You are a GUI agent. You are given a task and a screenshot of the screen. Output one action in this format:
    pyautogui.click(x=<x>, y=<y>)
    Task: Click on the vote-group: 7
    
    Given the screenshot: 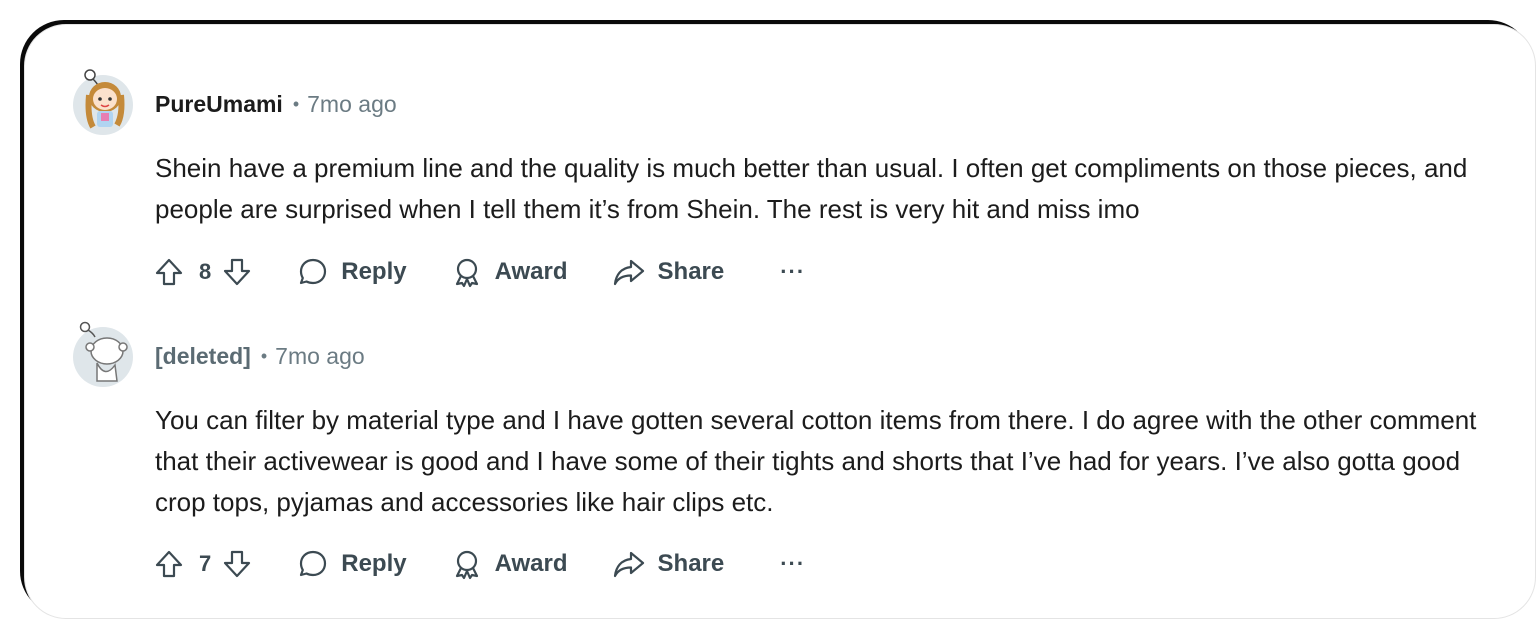 What is the action you would take?
    pyautogui.click(x=203, y=564)
    